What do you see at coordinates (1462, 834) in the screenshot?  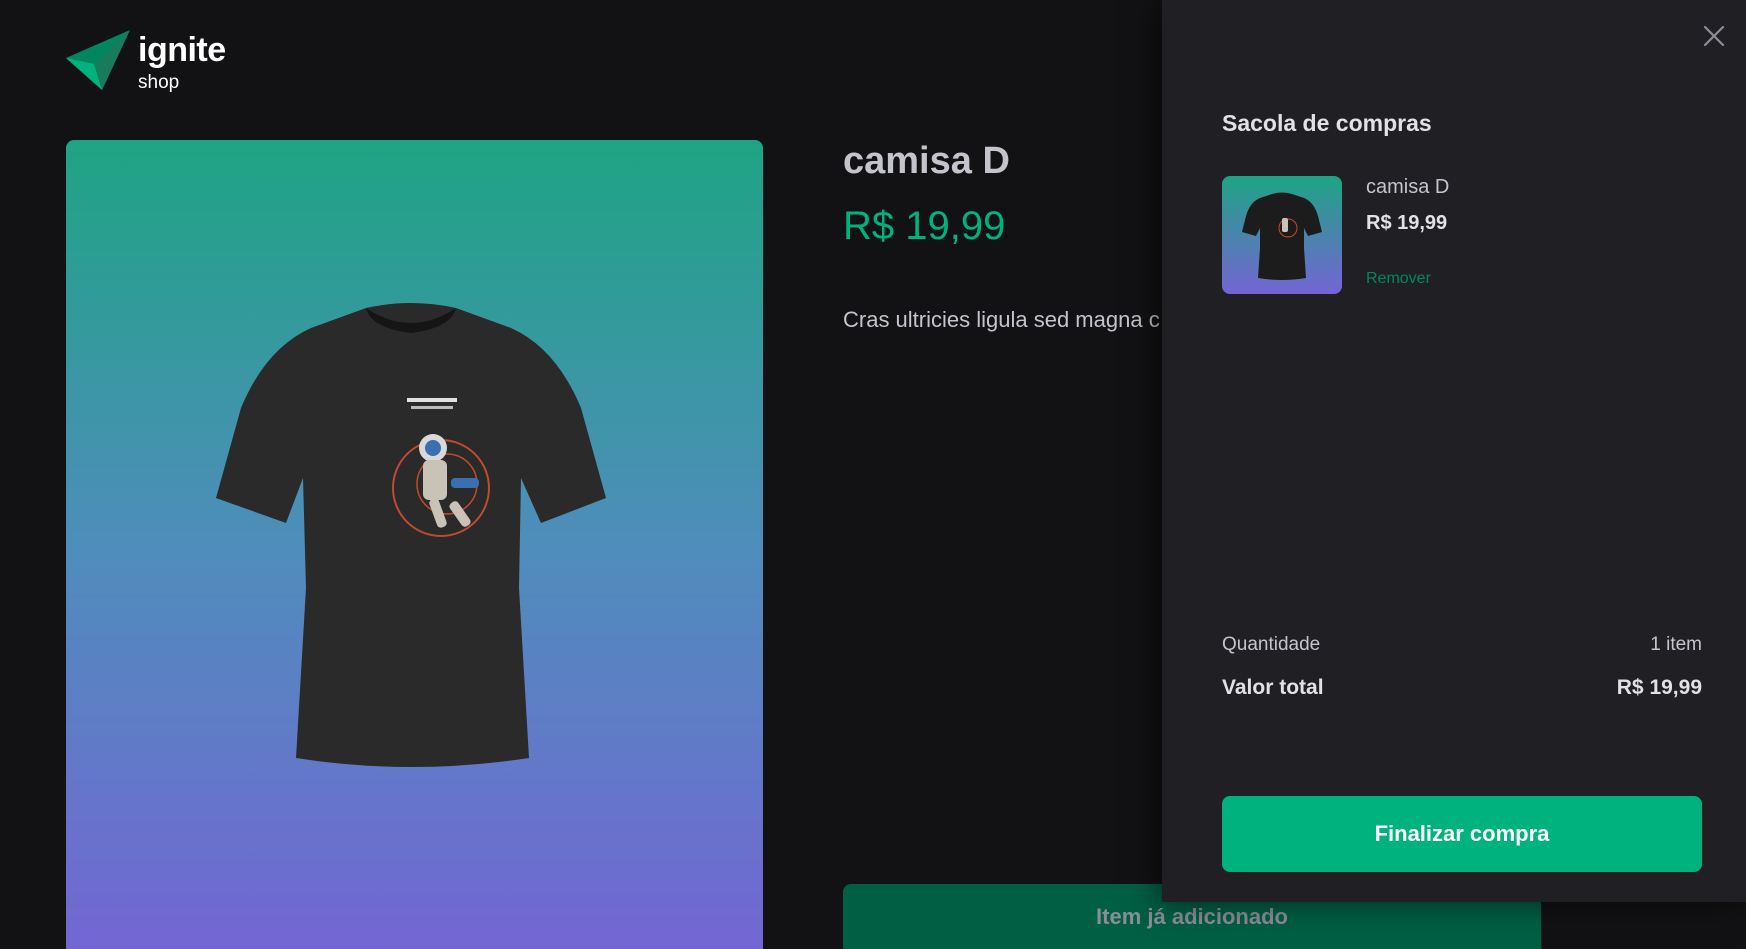 I see `checkout-button: Finalizar compra` at bounding box center [1462, 834].